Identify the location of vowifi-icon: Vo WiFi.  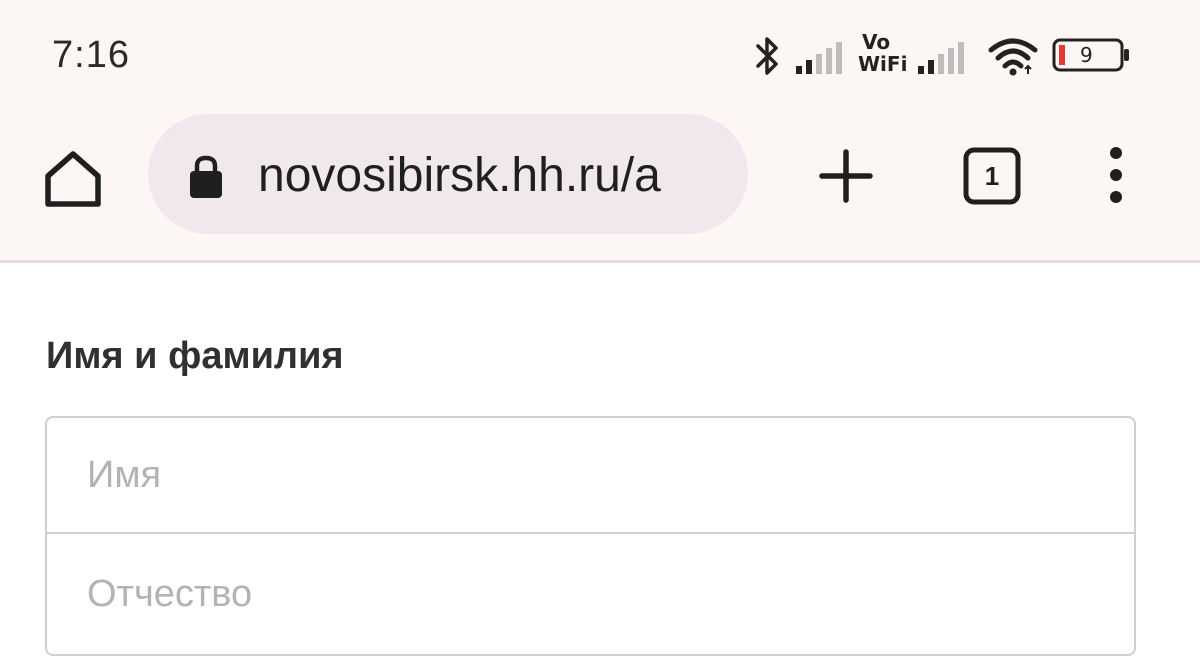
(883, 53).